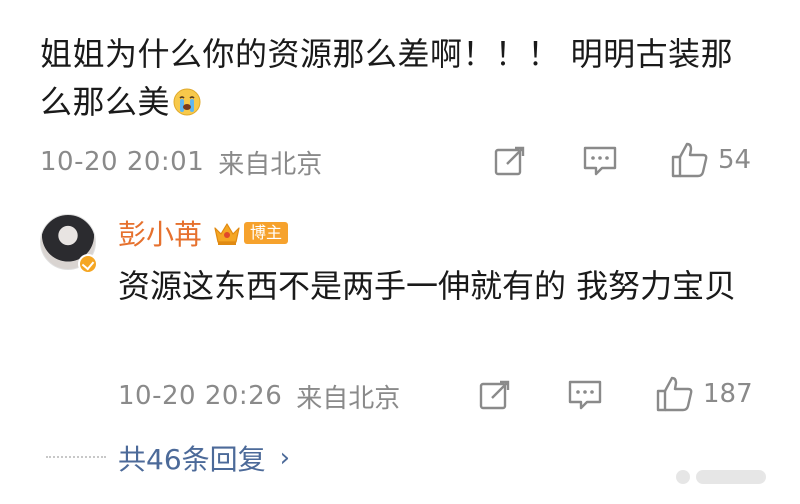 This screenshot has width=800, height=504. I want to click on reply-share-button, so click(495, 395).